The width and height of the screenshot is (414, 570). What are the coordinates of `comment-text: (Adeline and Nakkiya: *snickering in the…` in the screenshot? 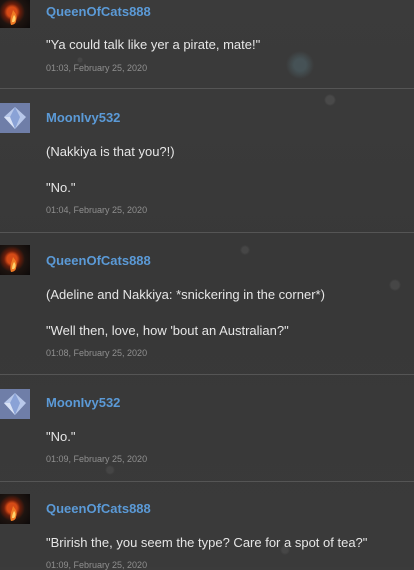 It's located at (185, 294).